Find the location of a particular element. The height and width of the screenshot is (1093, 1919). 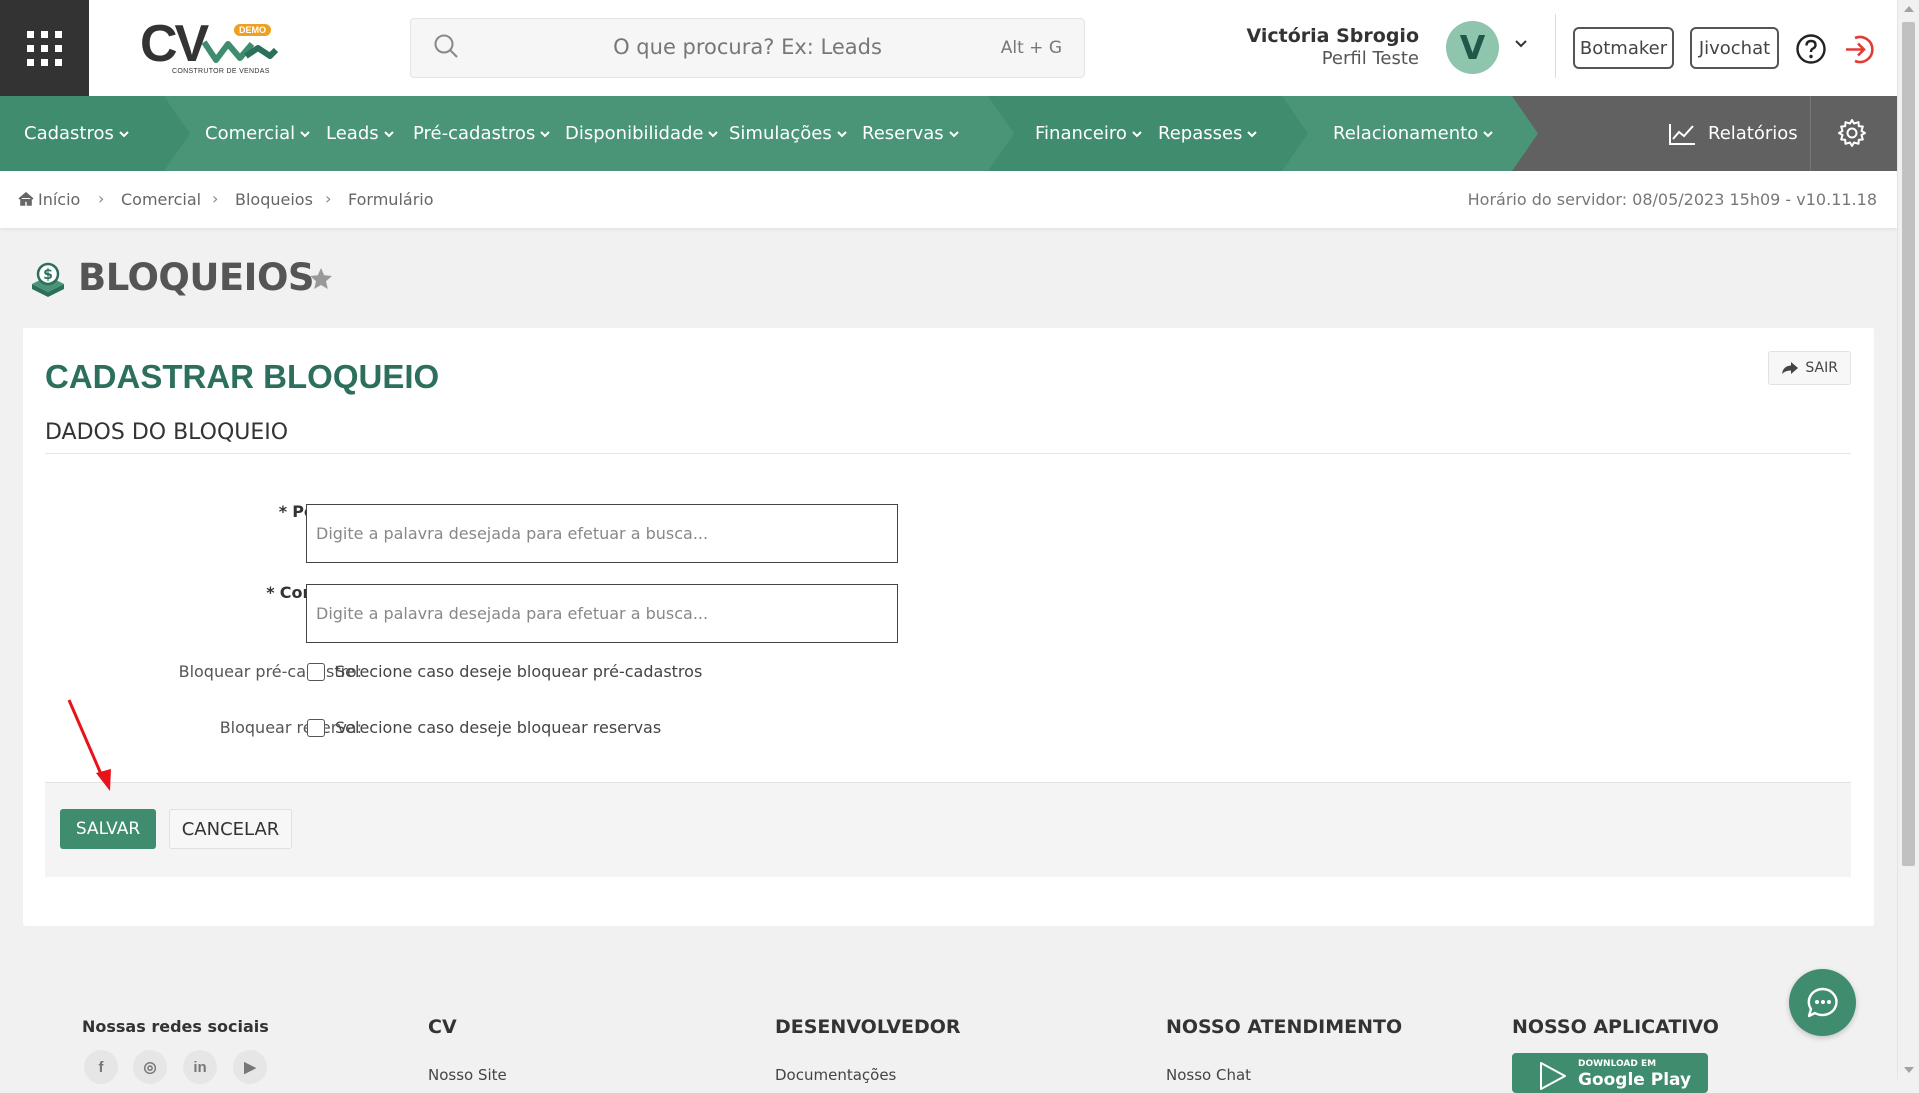

block-reserva-text: Selecione caso deseje bloquear reservas is located at coordinates (498, 727).